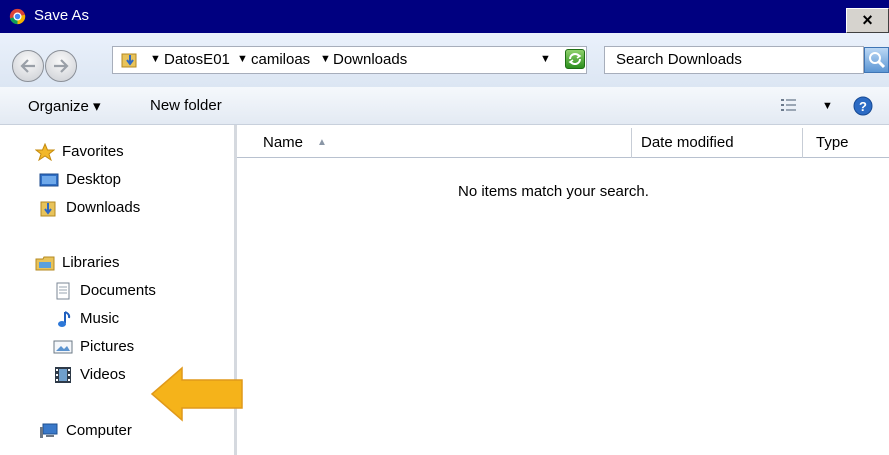  I want to click on nav-label: Libraries, so click(91, 262).